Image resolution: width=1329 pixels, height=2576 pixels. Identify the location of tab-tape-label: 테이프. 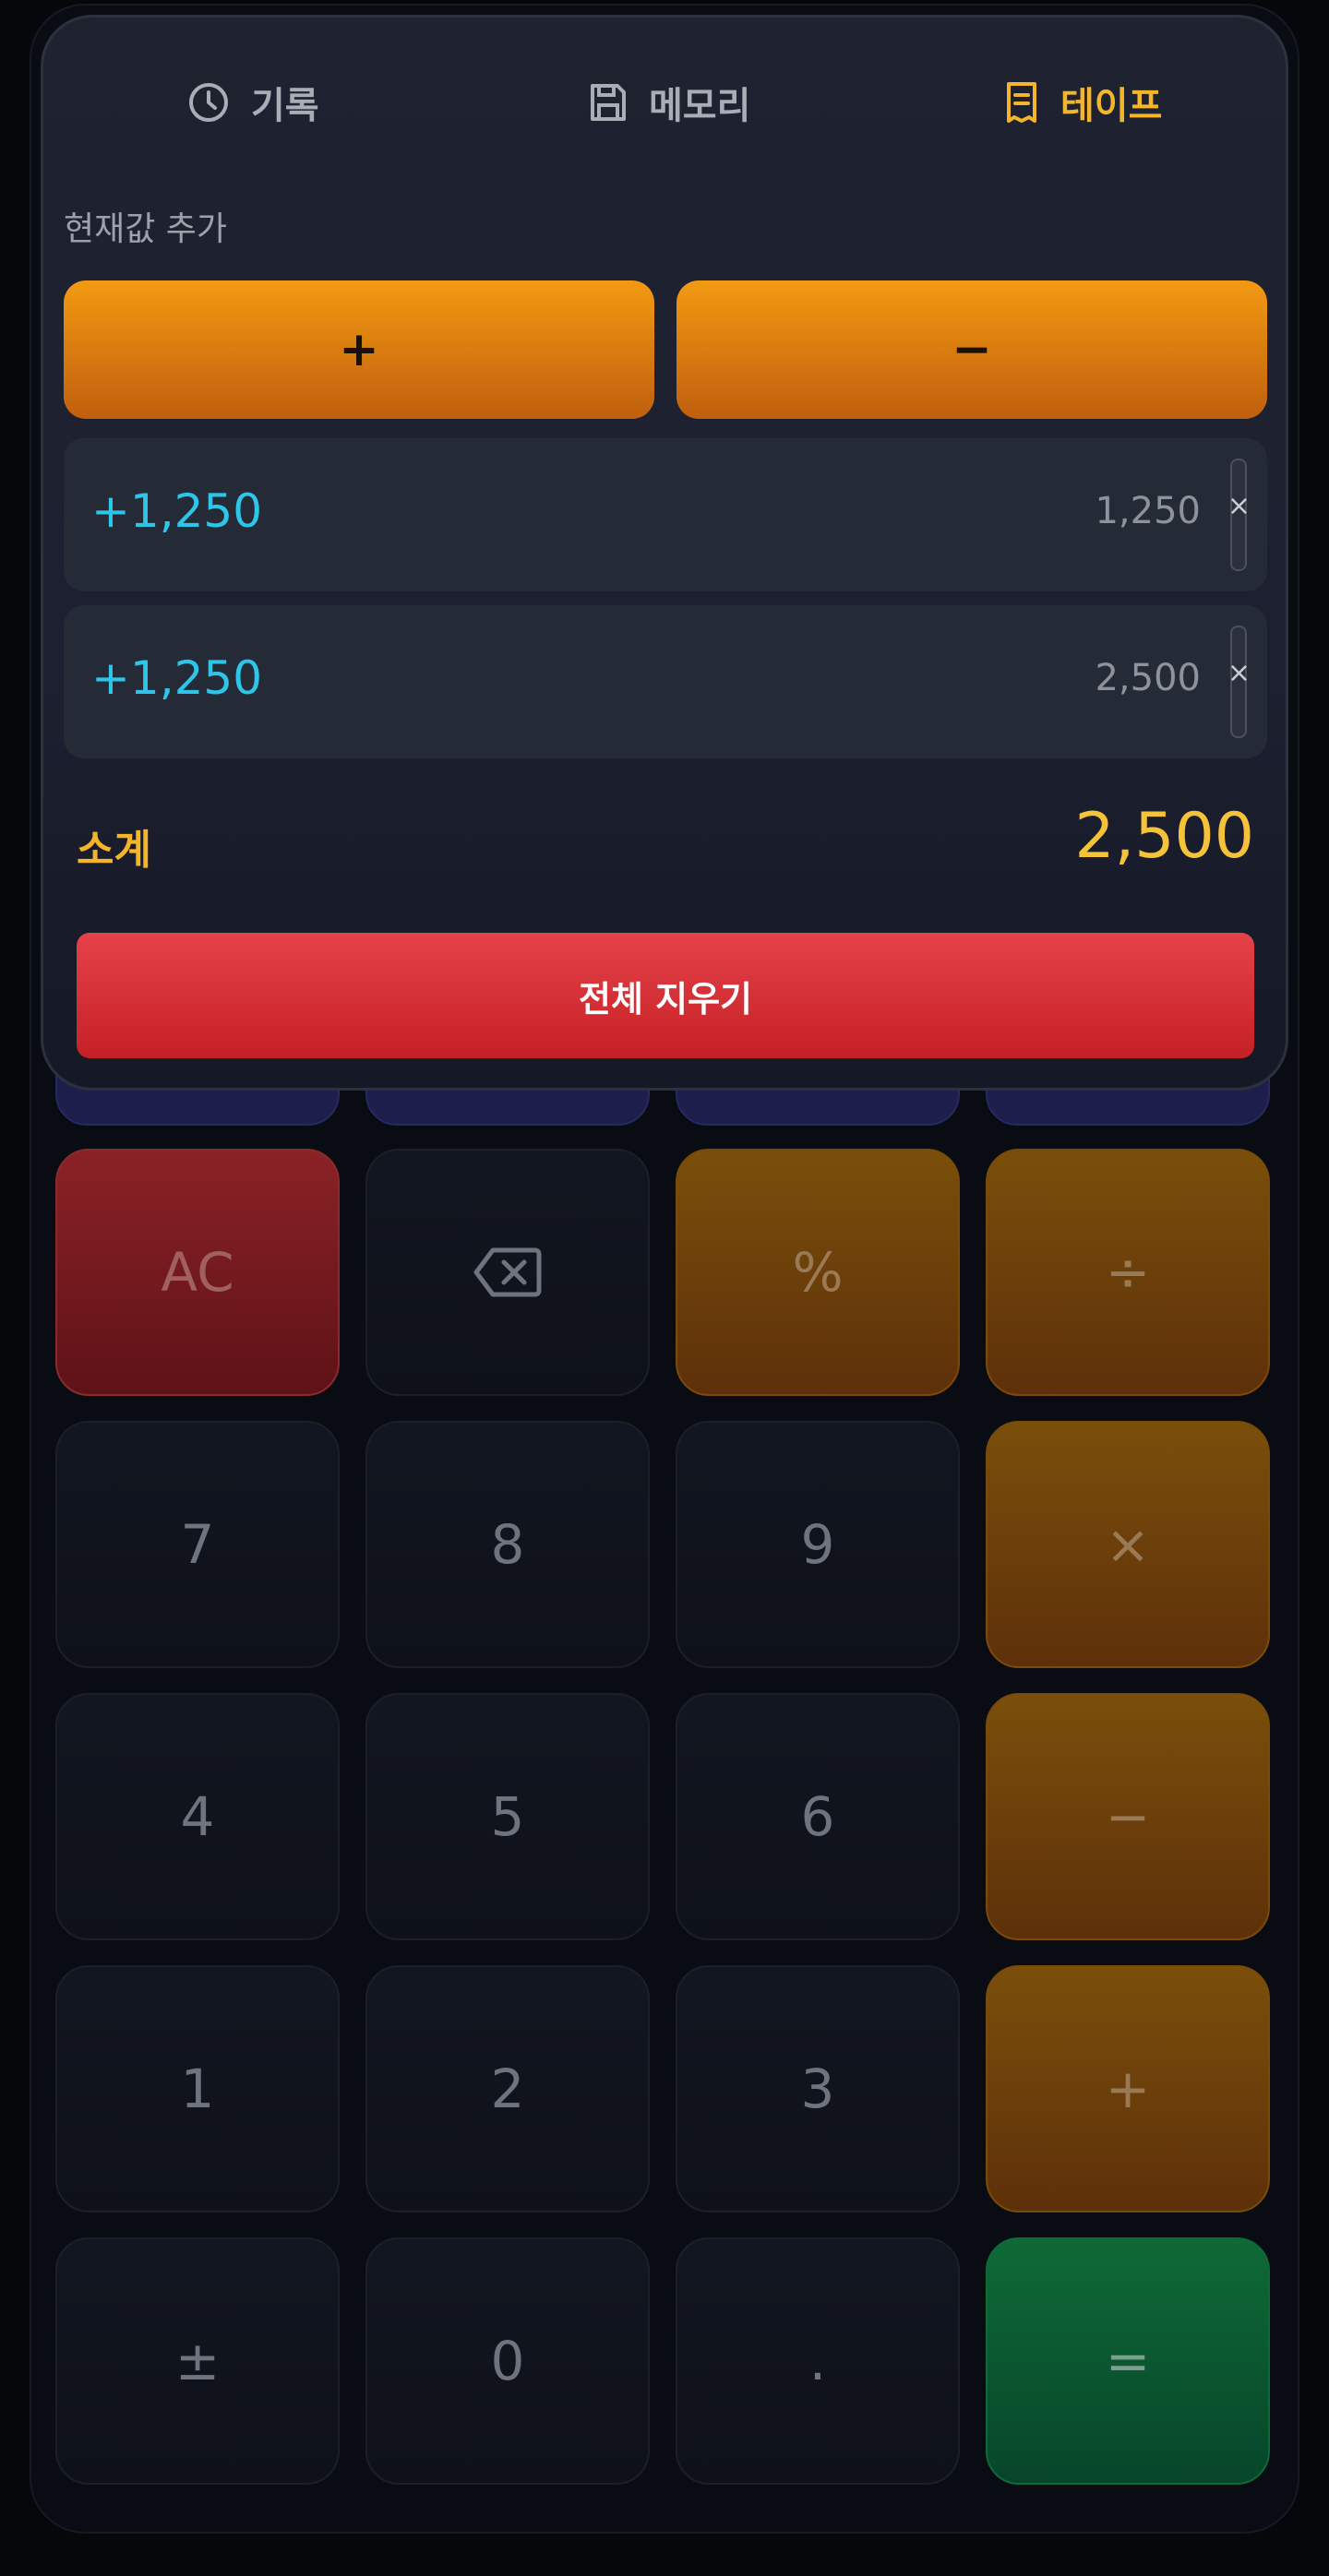
(1112, 106).